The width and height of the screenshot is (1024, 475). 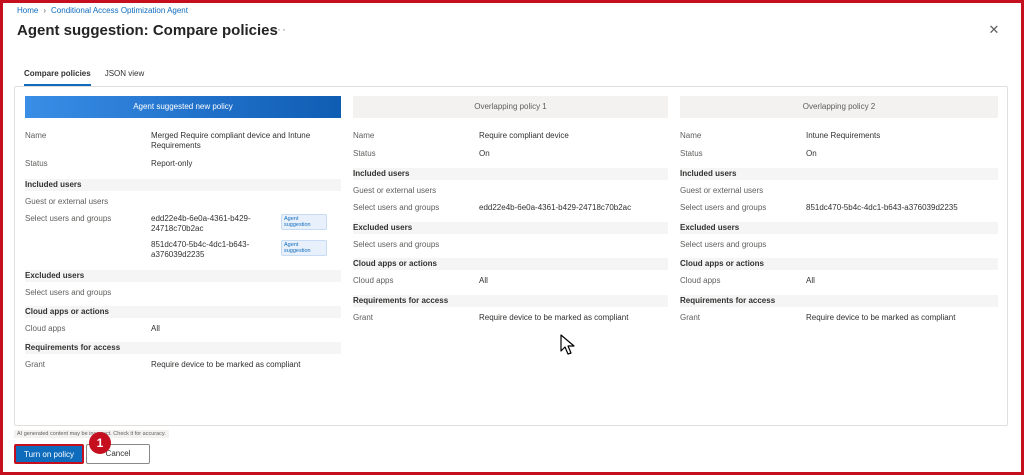 I want to click on close-icon: ✕, so click(x=994, y=30).